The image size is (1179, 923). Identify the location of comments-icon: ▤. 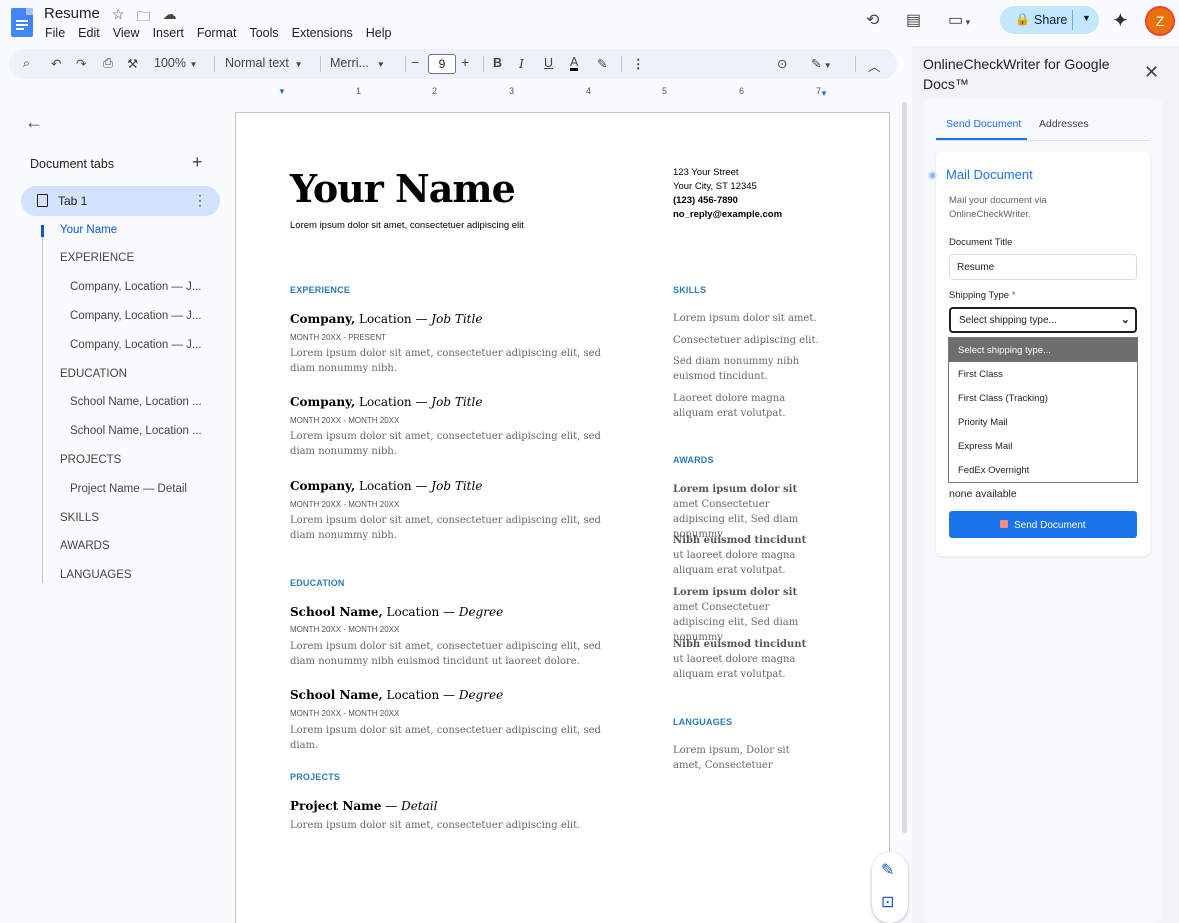
(913, 20).